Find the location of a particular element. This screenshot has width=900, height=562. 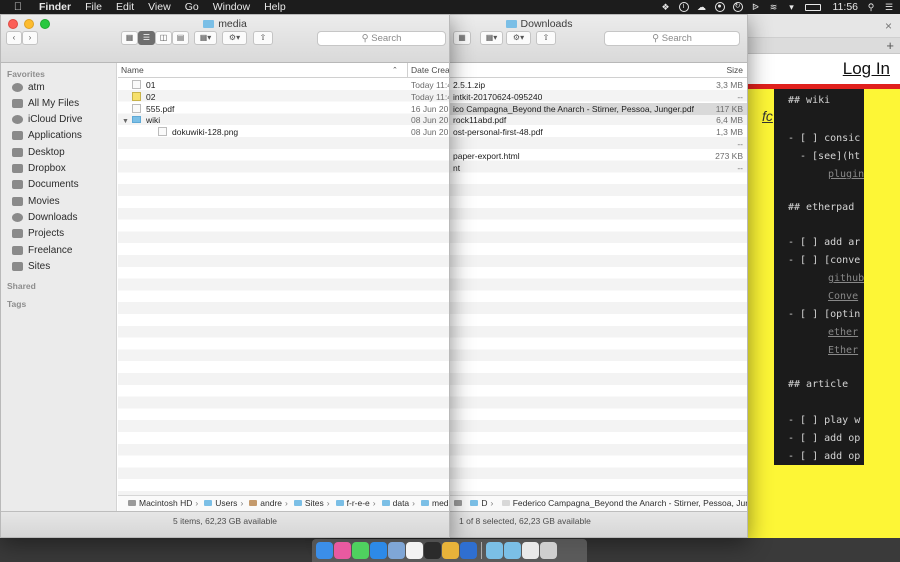

sidebar-item-freelance: Freelance is located at coordinates (42, 250).